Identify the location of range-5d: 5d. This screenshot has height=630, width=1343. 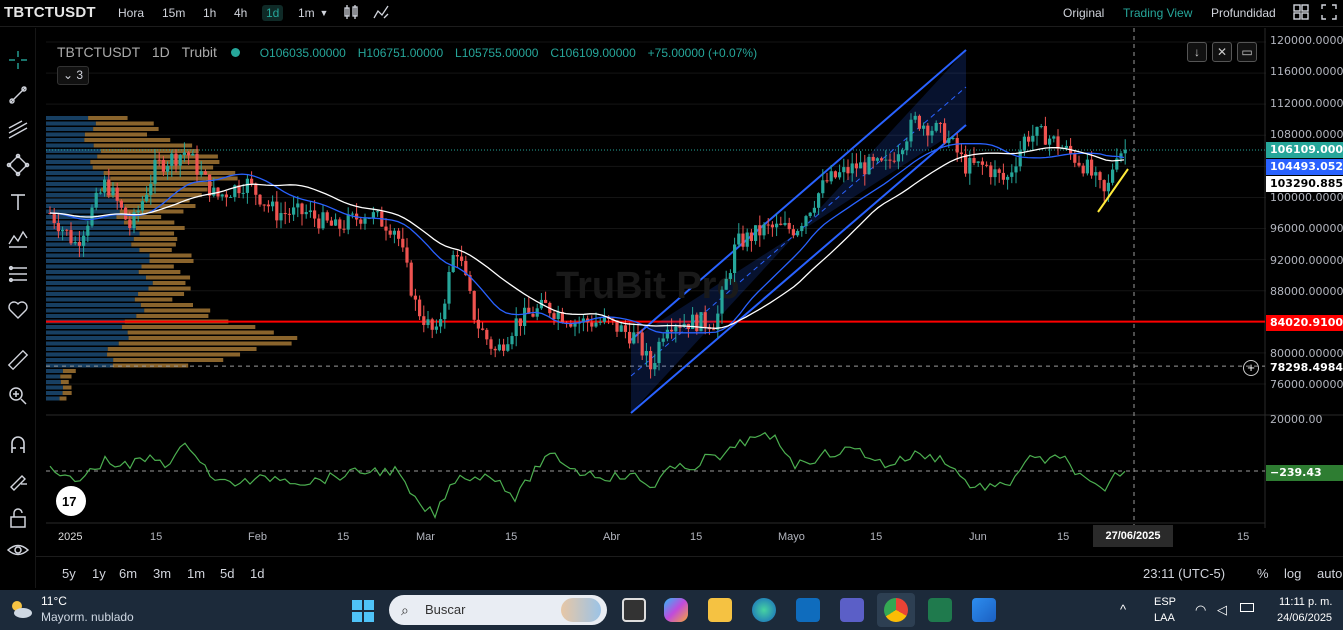
(227, 573).